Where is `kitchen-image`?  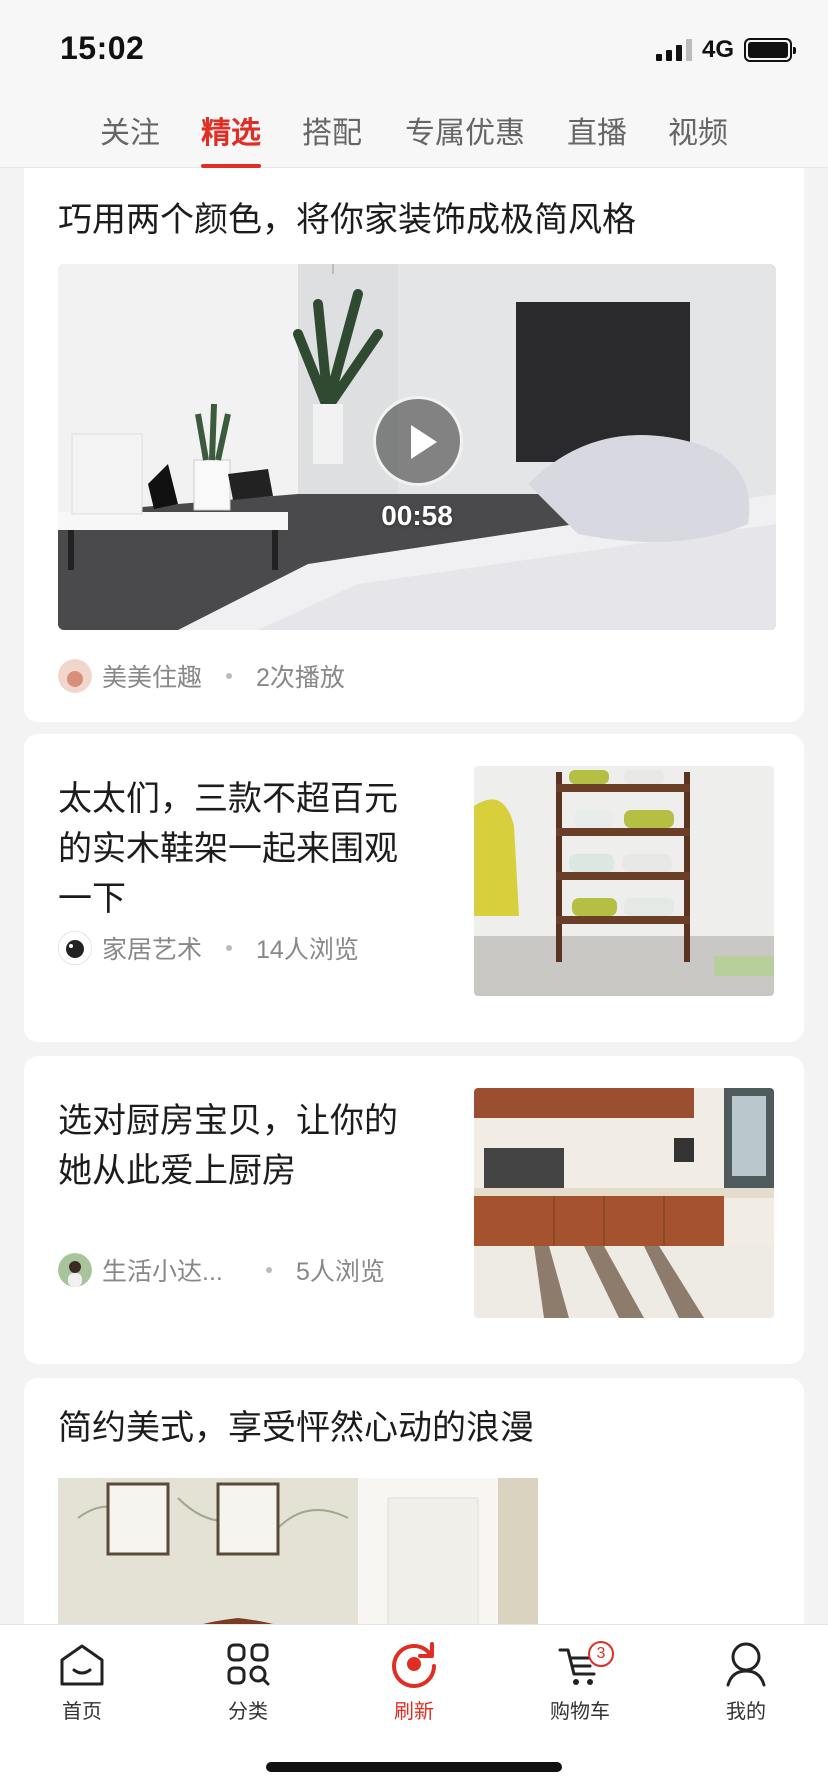 kitchen-image is located at coordinates (624, 1203).